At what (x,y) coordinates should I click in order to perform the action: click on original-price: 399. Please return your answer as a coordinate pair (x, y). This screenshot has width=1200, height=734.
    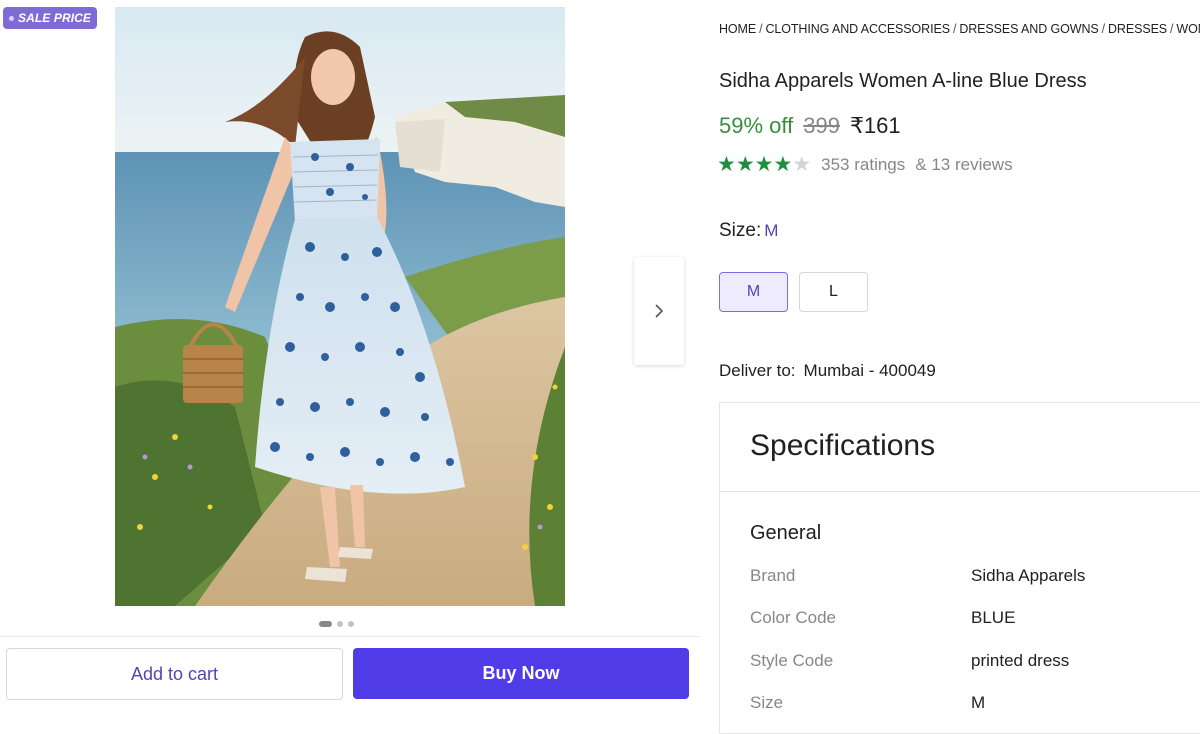
    Looking at the image, I should click on (821, 125).